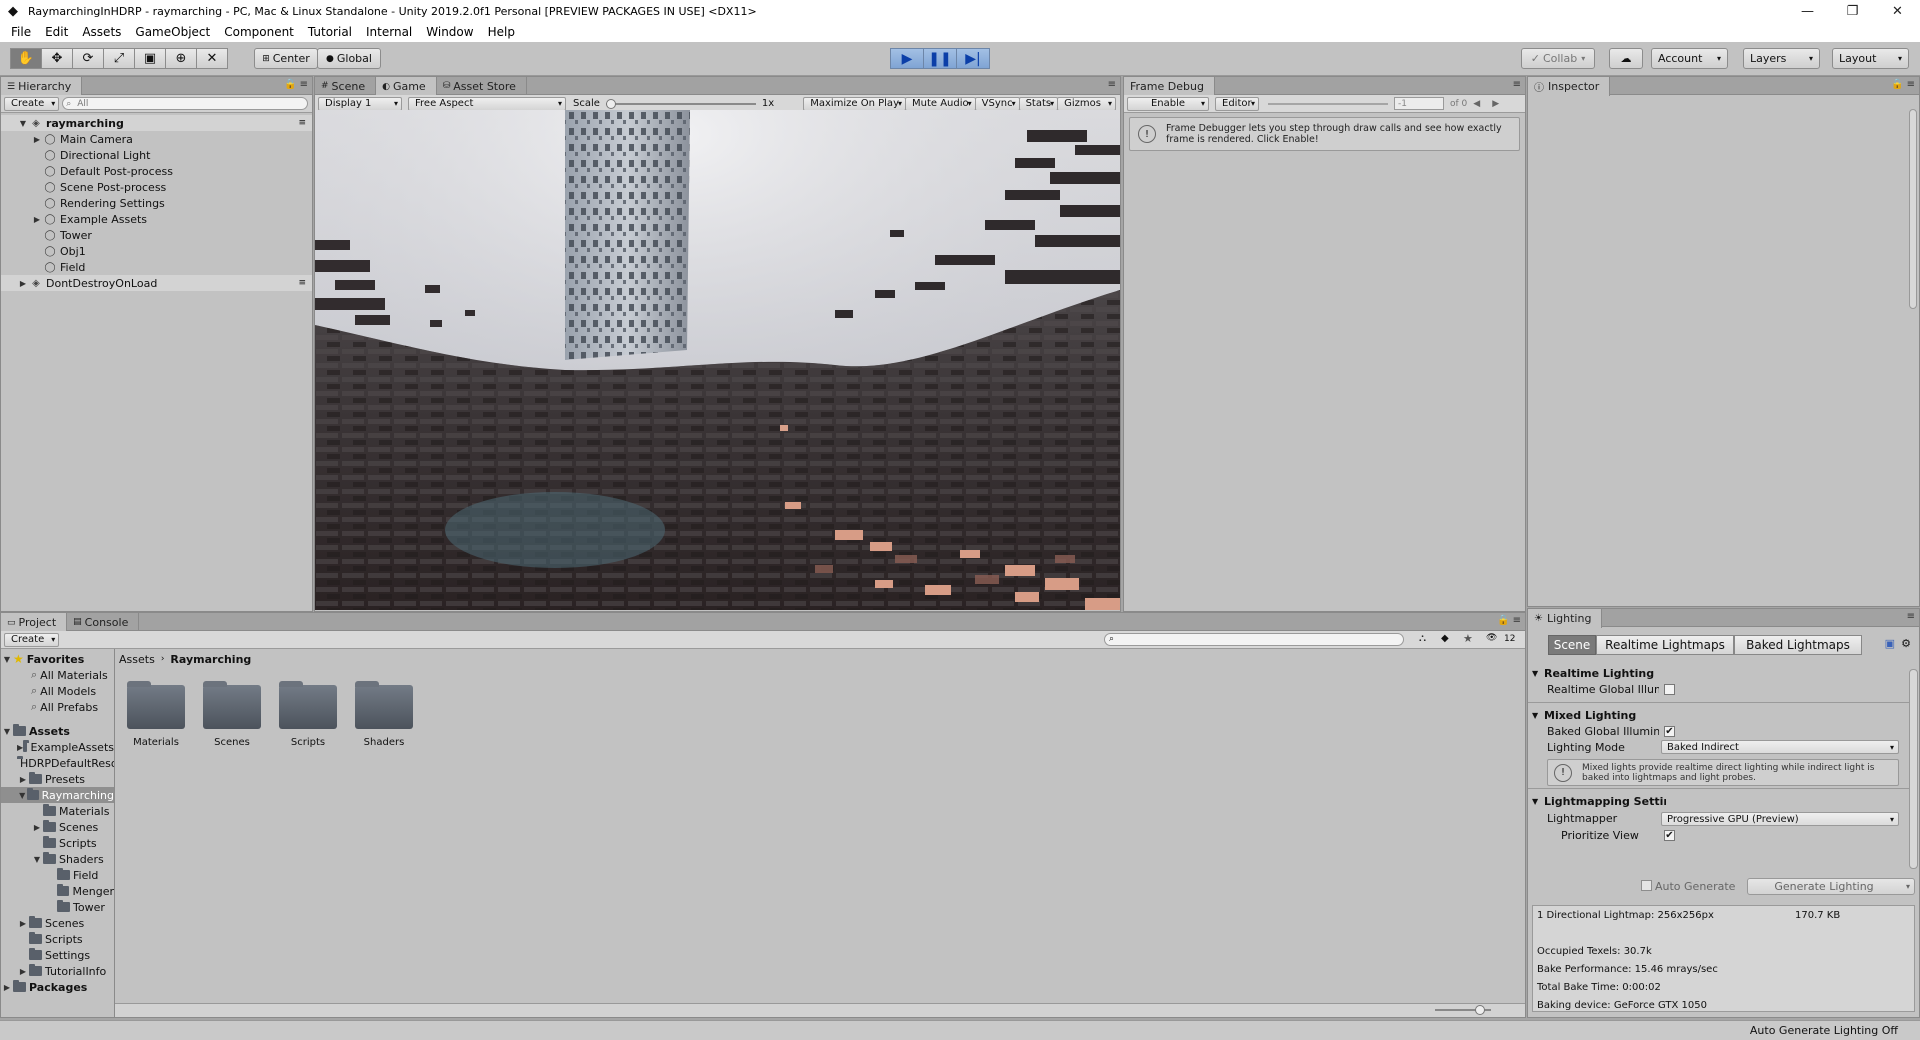 The width and height of the screenshot is (1920, 1040). What do you see at coordinates (57, 923) in the screenshot?
I see `folder-root-scenes: ▶ Scenes` at bounding box center [57, 923].